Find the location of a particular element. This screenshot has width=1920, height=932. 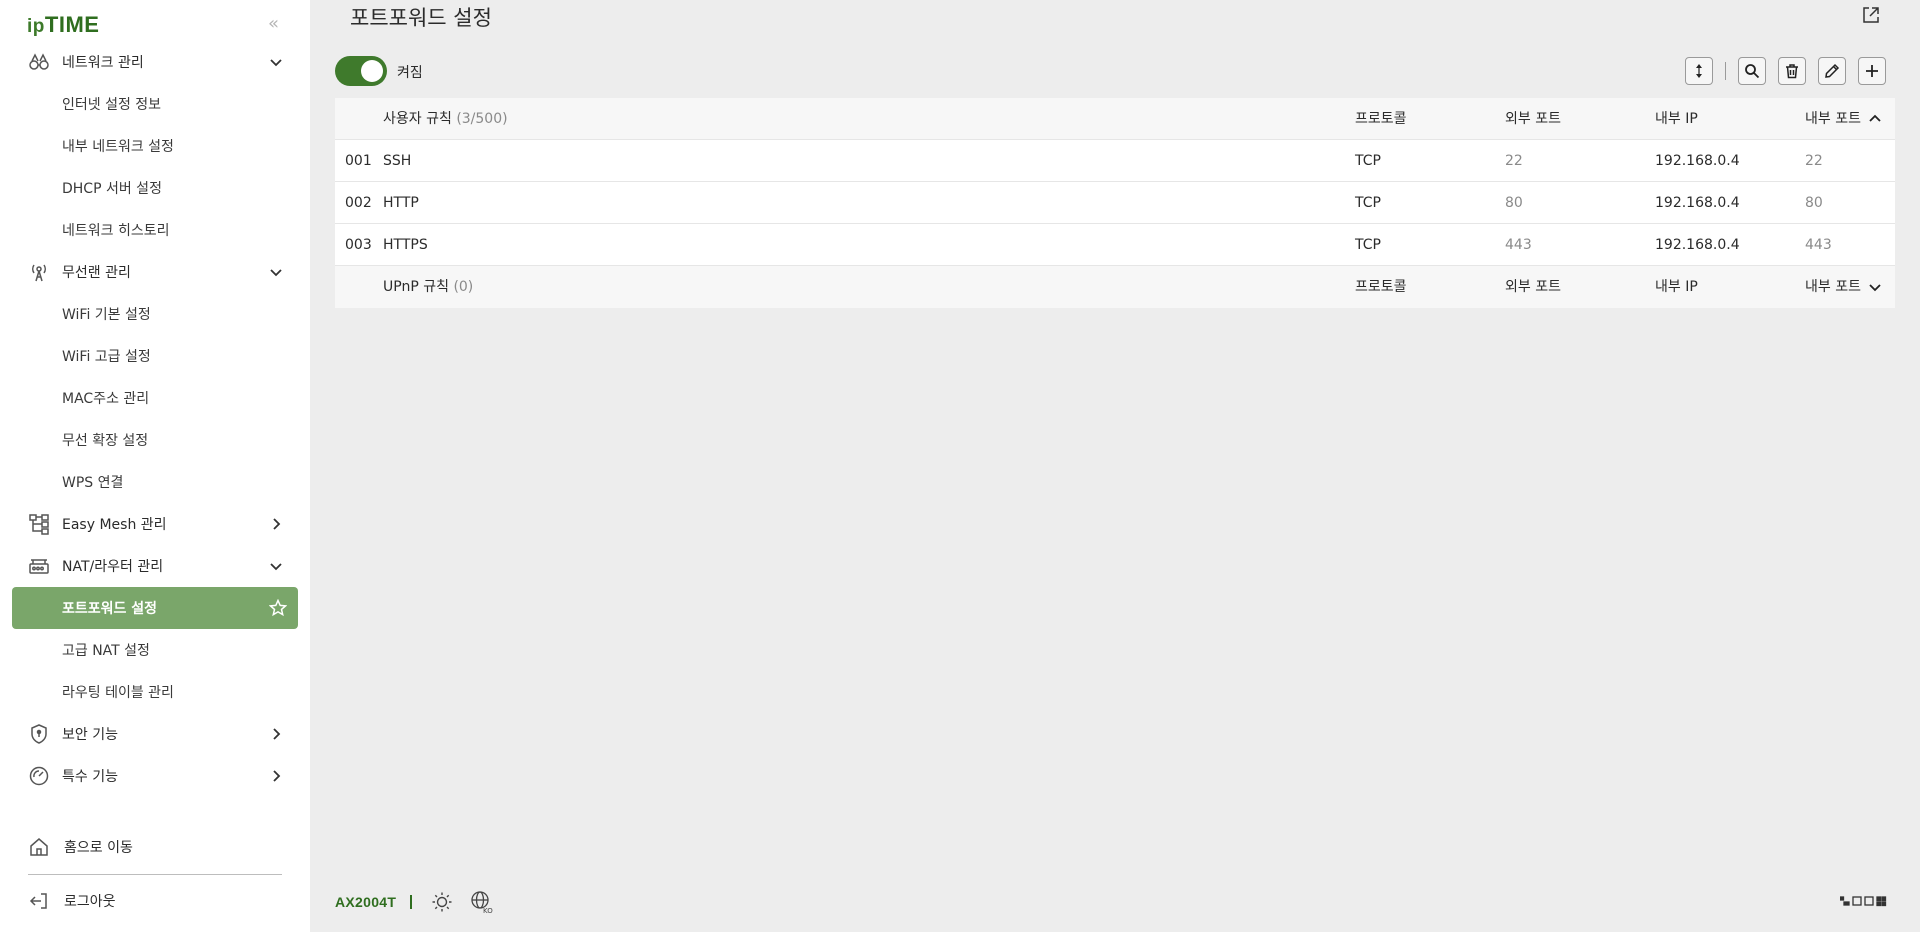

sidebar-item-port-forward: 포트포워드 설정 is located at coordinates (155, 608).